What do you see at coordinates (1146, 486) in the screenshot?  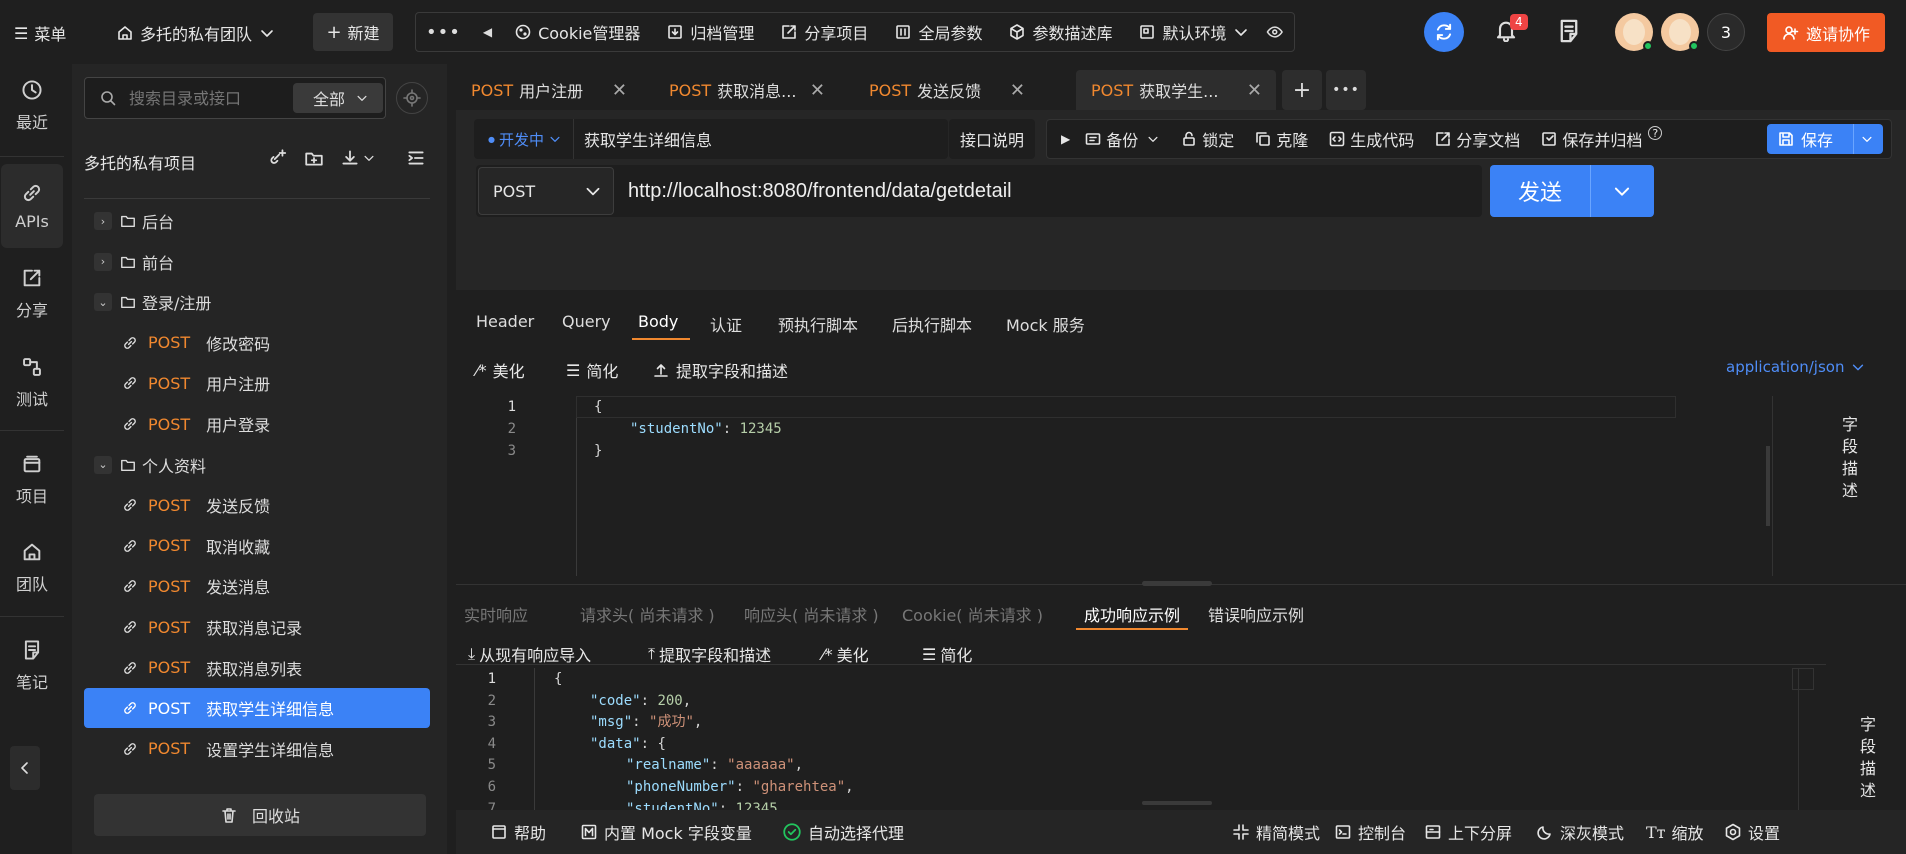 I see `body-editor: 1{2 "studentNo": 12345 3}` at bounding box center [1146, 486].